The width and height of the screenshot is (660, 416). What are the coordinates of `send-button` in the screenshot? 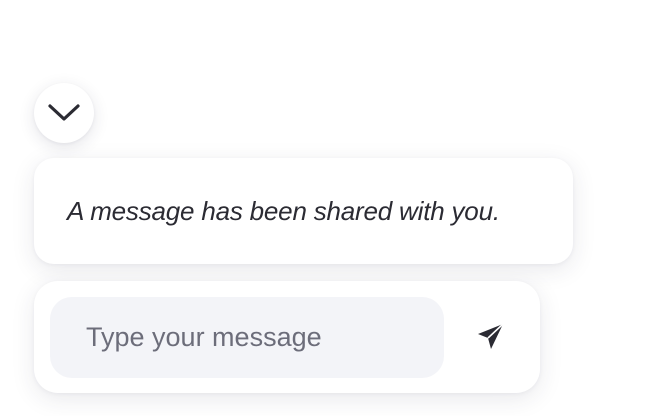 It's located at (491, 338).